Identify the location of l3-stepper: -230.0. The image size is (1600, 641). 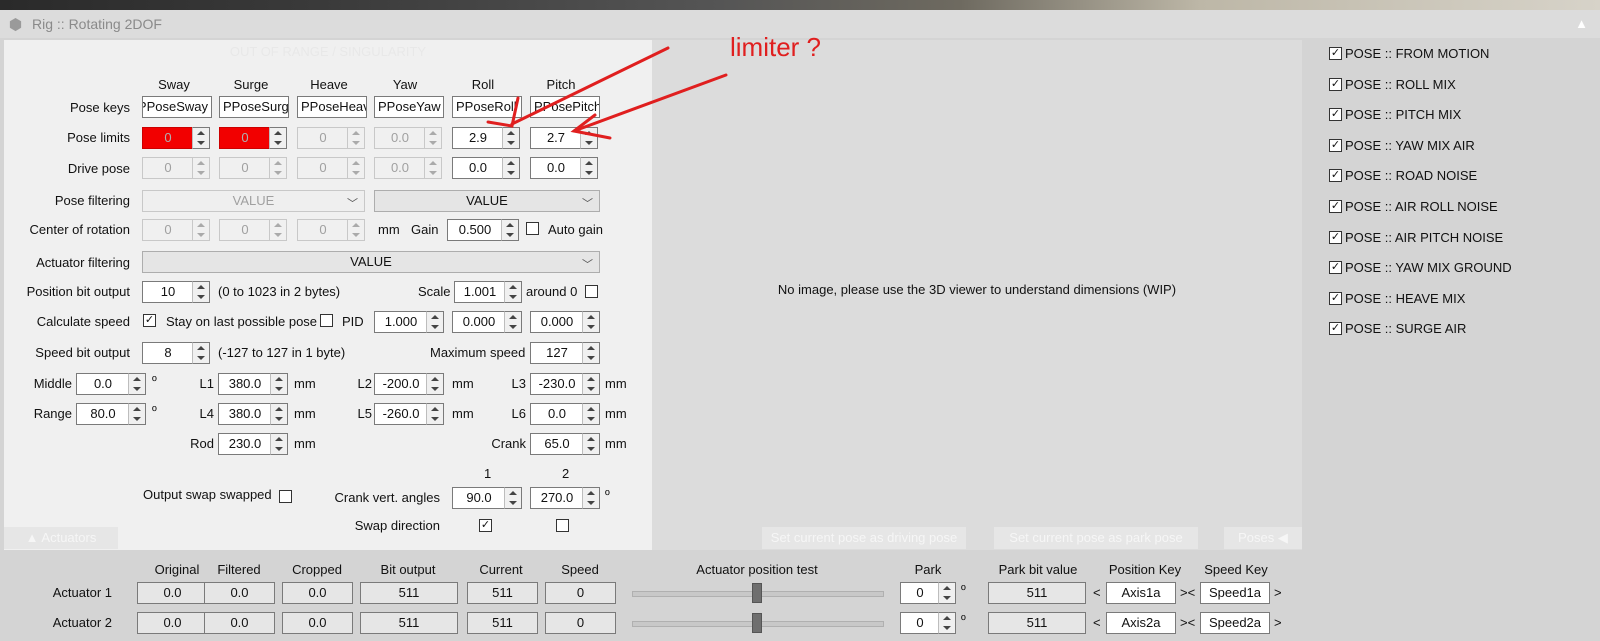
(565, 384).